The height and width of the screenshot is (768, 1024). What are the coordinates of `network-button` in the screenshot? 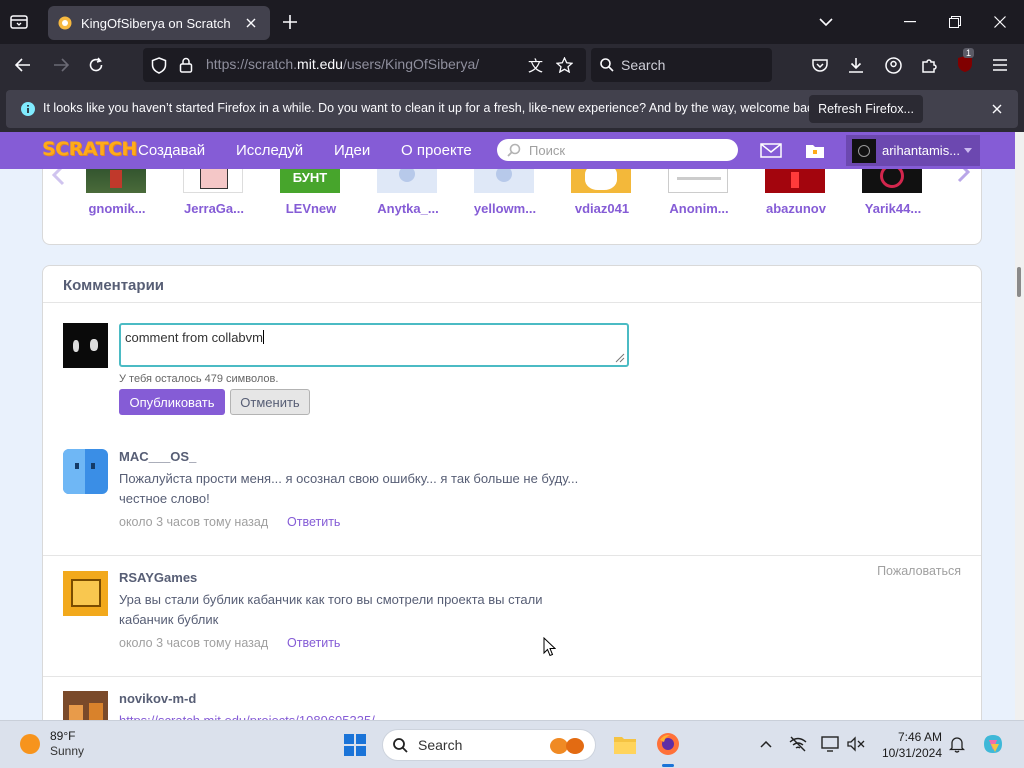 It's located at (798, 744).